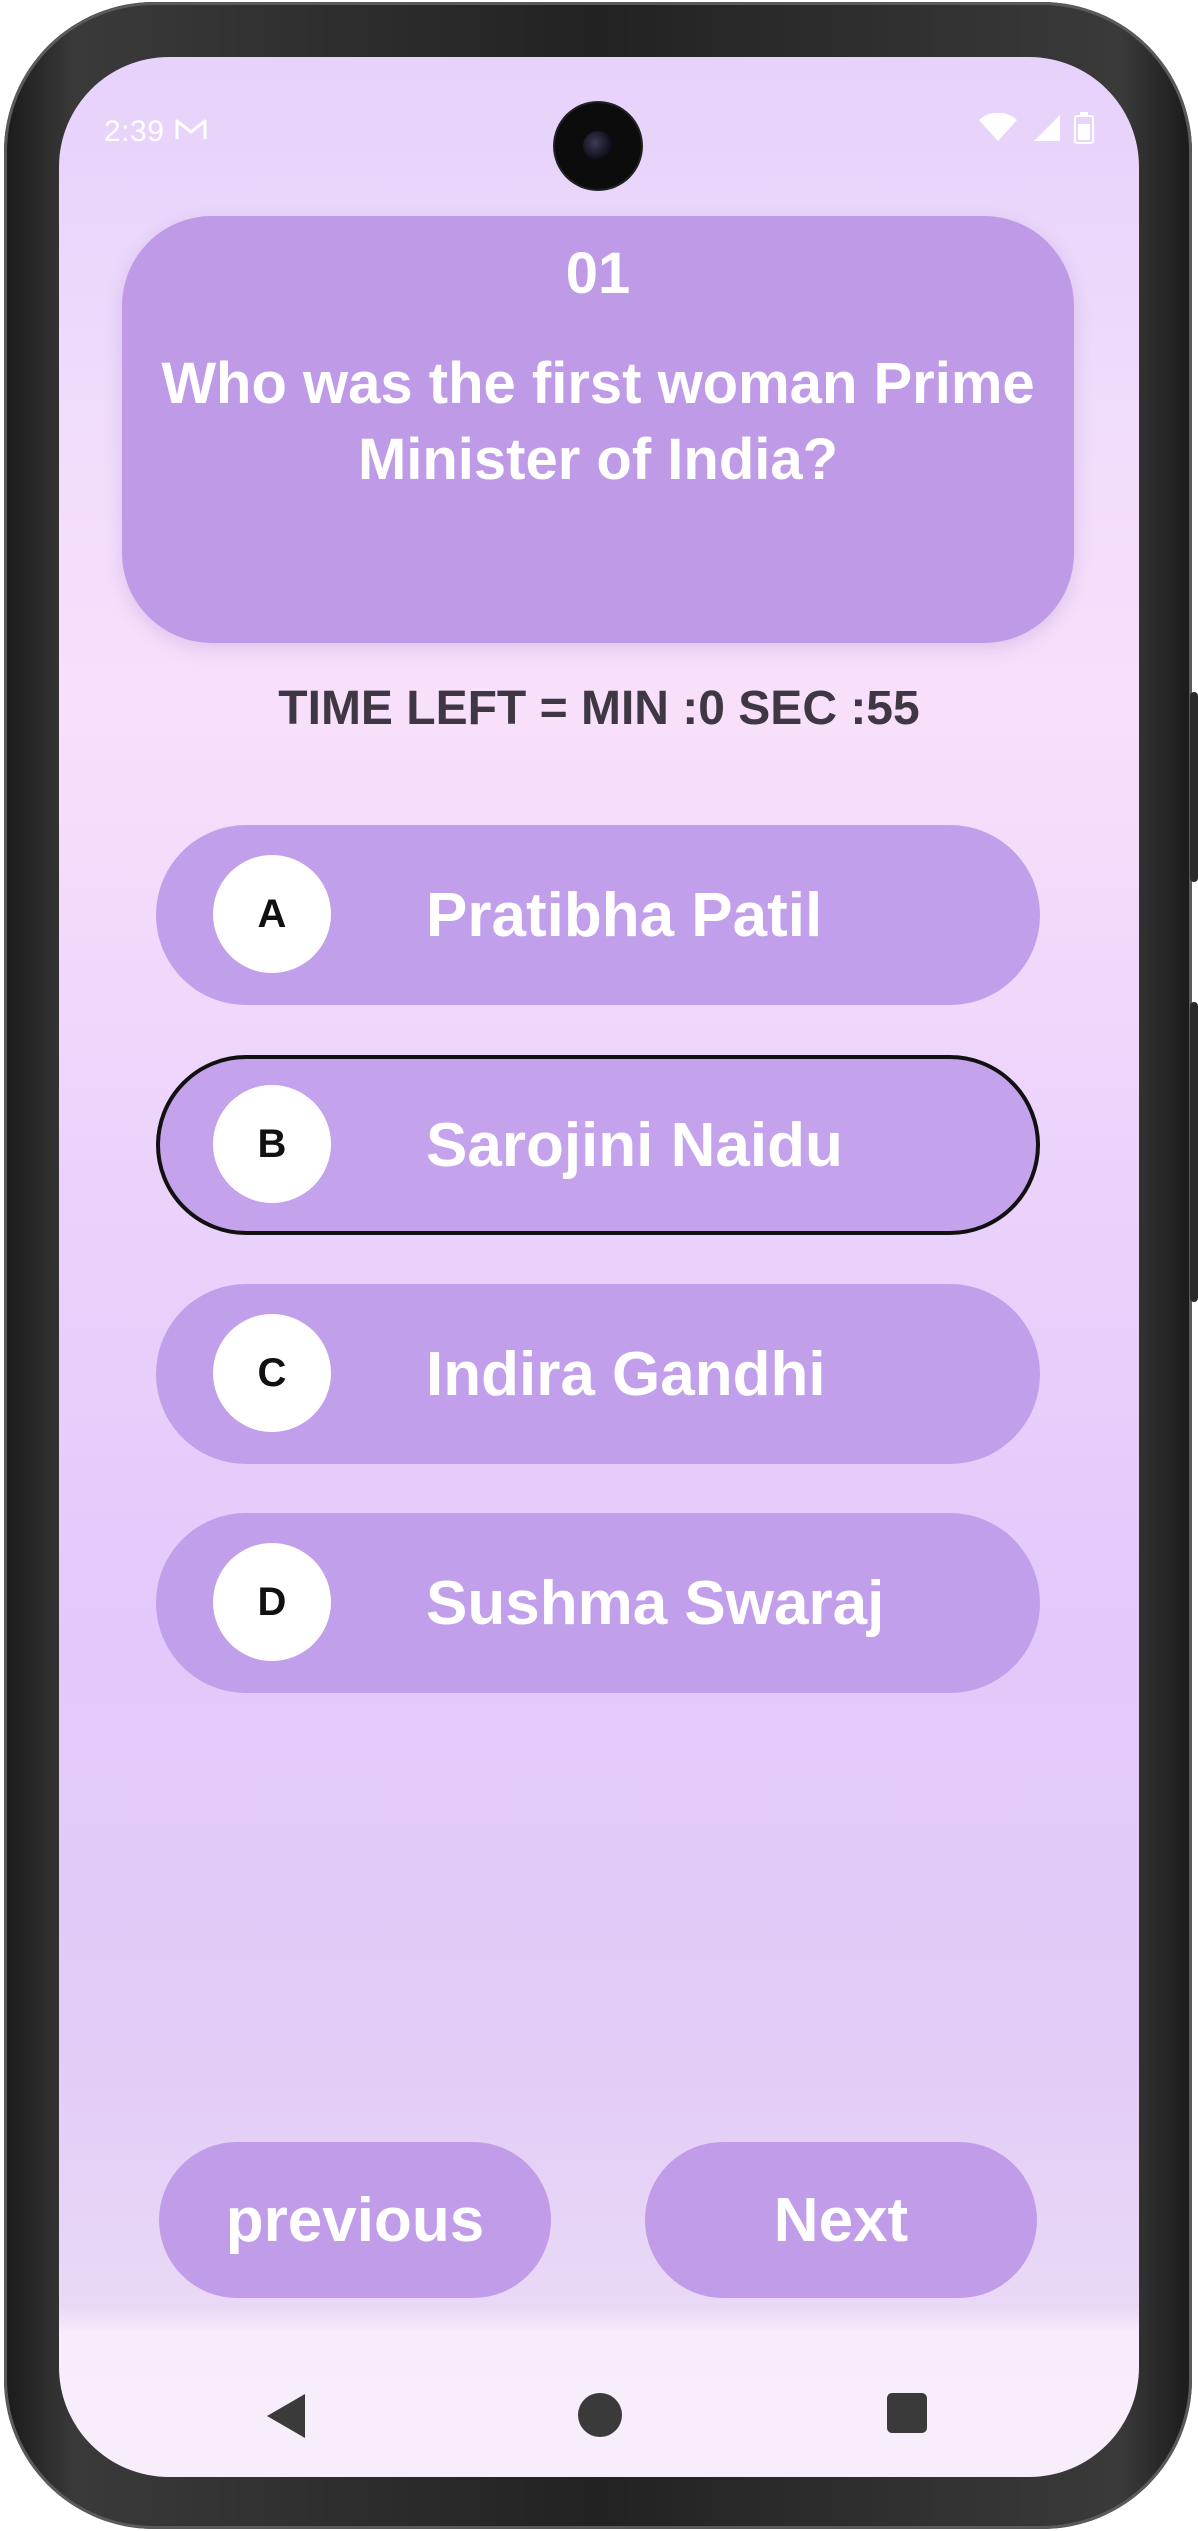  I want to click on front-camera, so click(598, 146).